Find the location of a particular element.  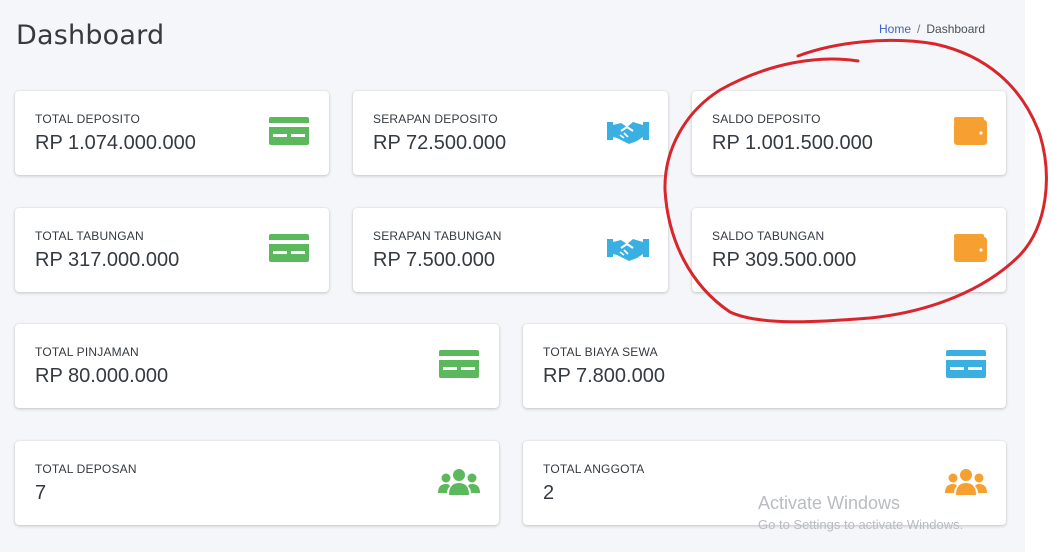

watermark-title: Activate Windows is located at coordinates (829, 503).